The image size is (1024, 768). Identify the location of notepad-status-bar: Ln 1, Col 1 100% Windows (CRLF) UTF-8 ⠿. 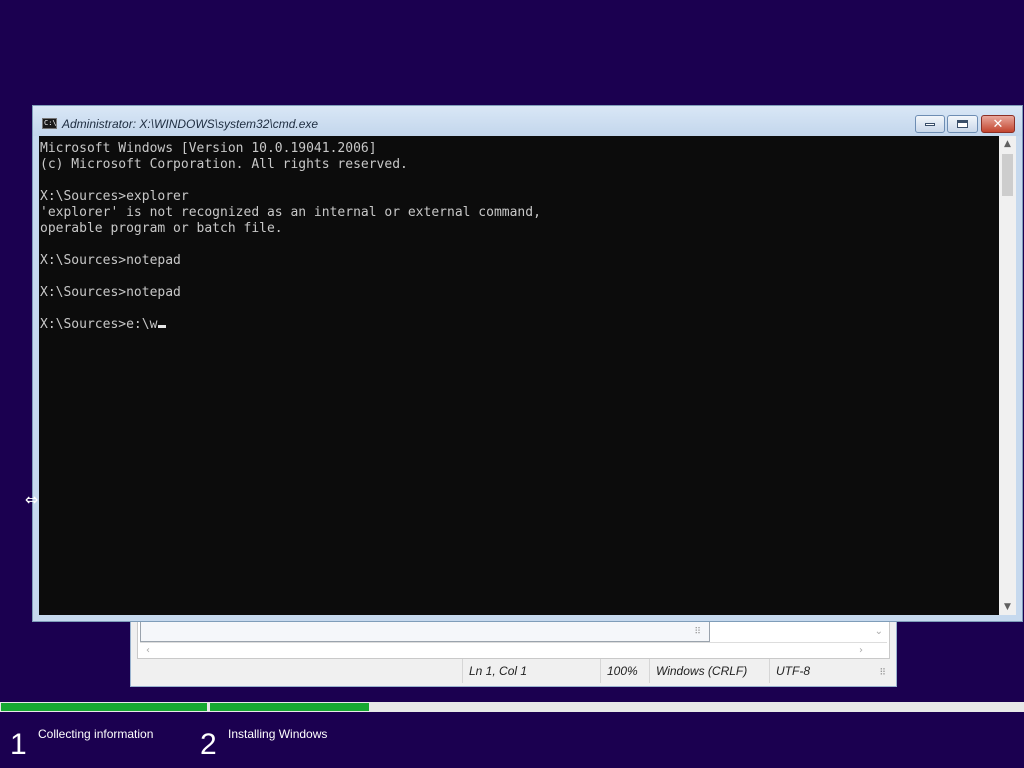
(513, 671).